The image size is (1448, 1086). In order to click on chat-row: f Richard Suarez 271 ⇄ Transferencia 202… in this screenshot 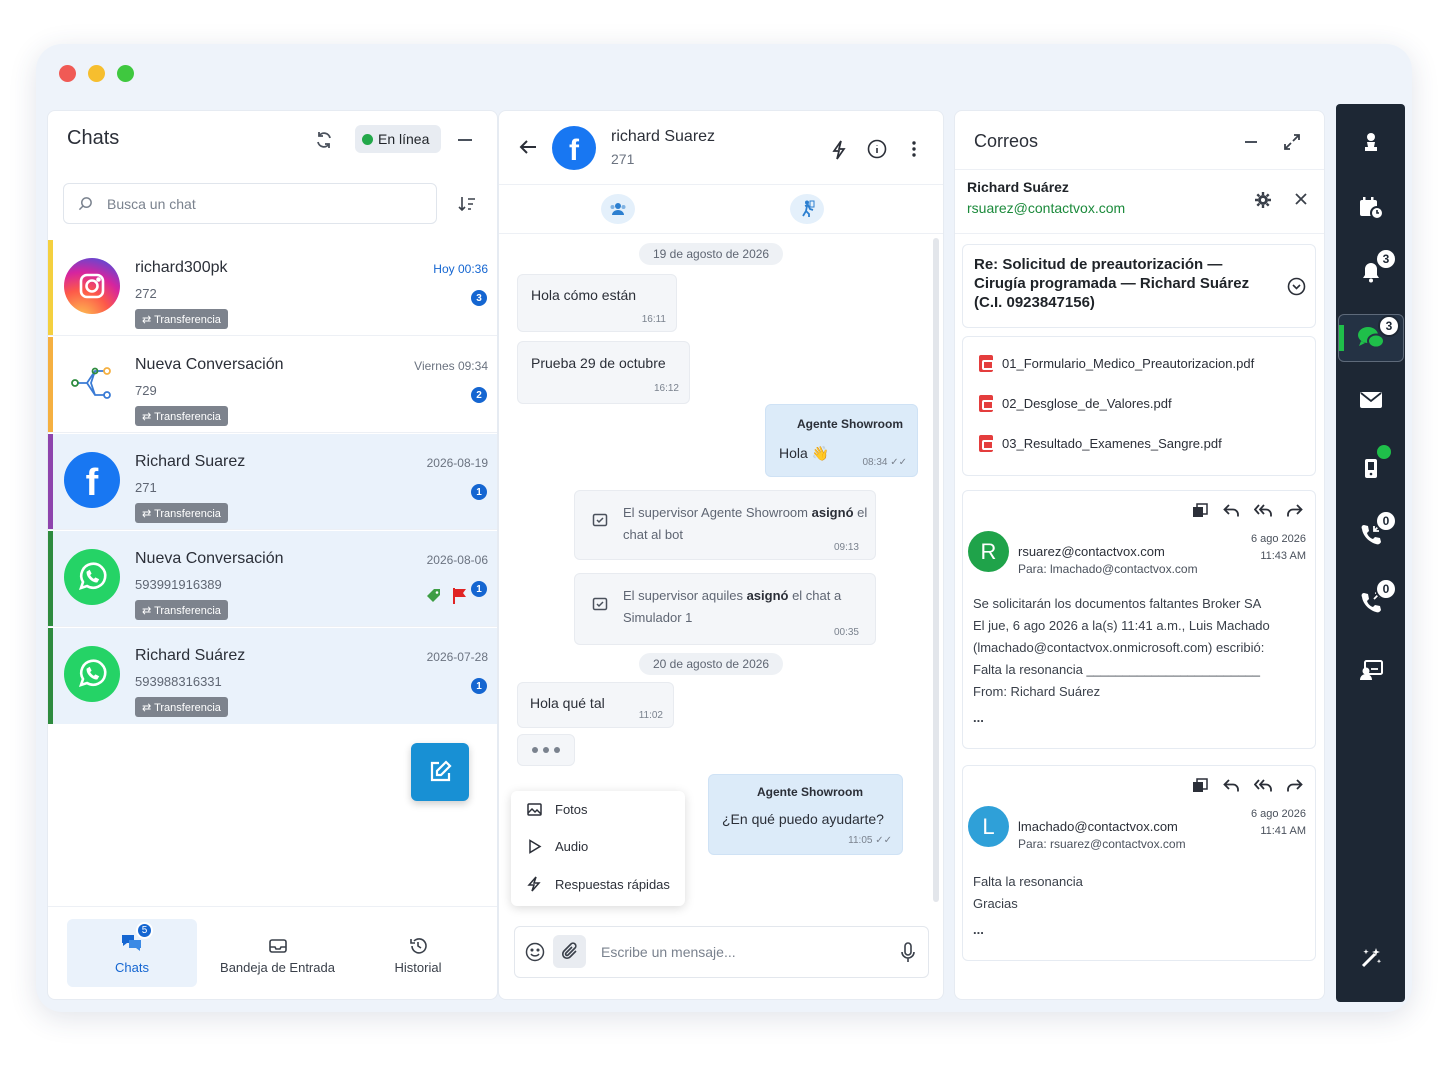, I will do `click(272, 482)`.